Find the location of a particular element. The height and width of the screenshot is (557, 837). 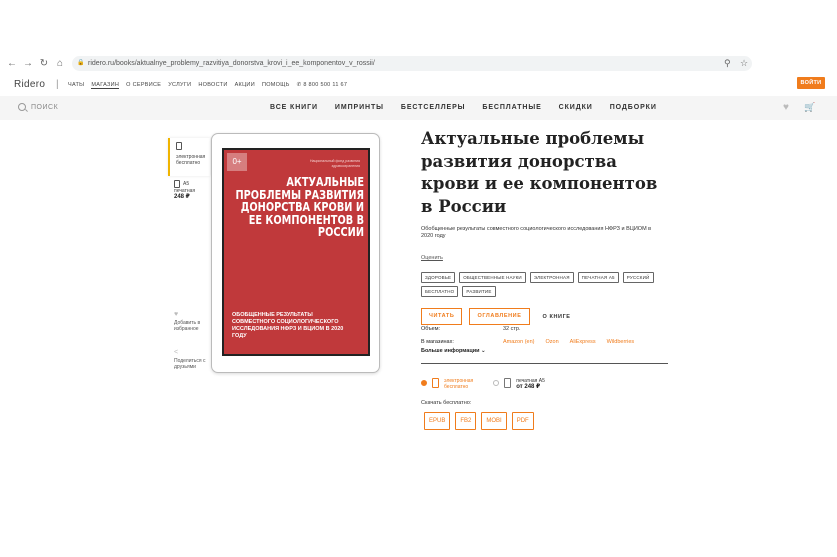

download-pdf-button: PDF is located at coordinates (522, 421).